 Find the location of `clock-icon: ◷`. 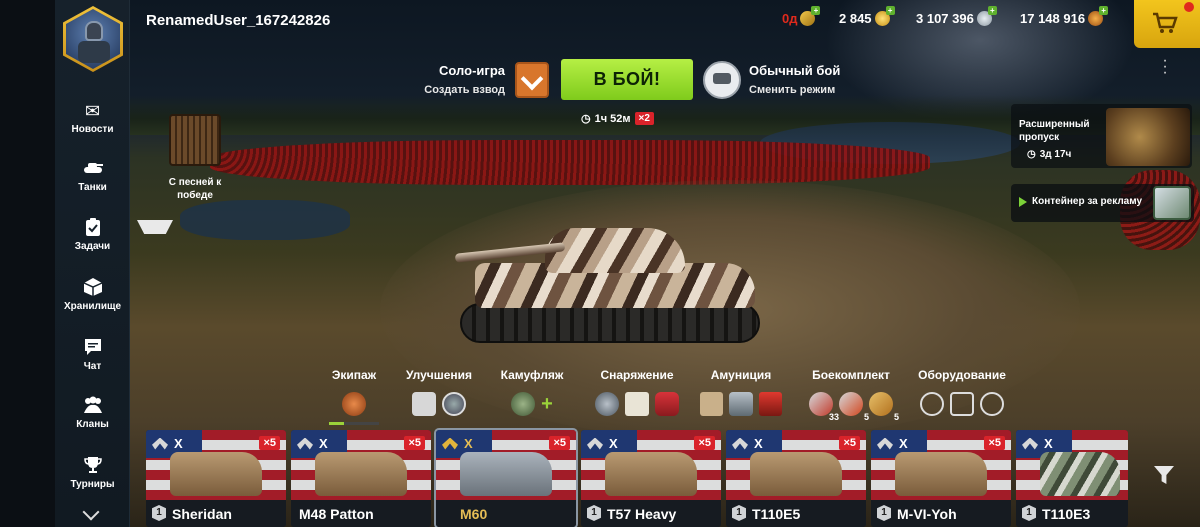

clock-icon: ◷ is located at coordinates (586, 119).